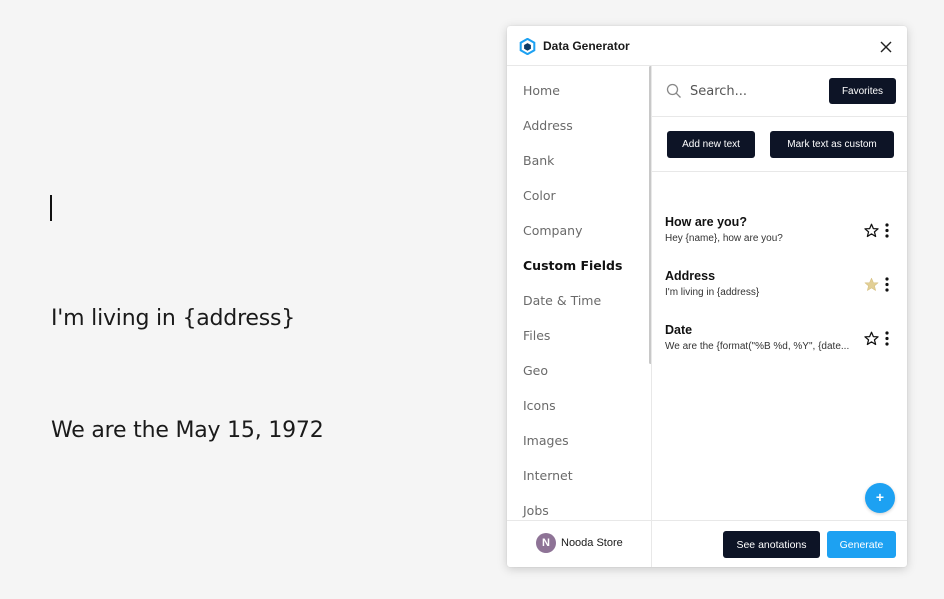  Describe the element at coordinates (541, 90) in the screenshot. I see `sidebar-item-home: Home` at that location.